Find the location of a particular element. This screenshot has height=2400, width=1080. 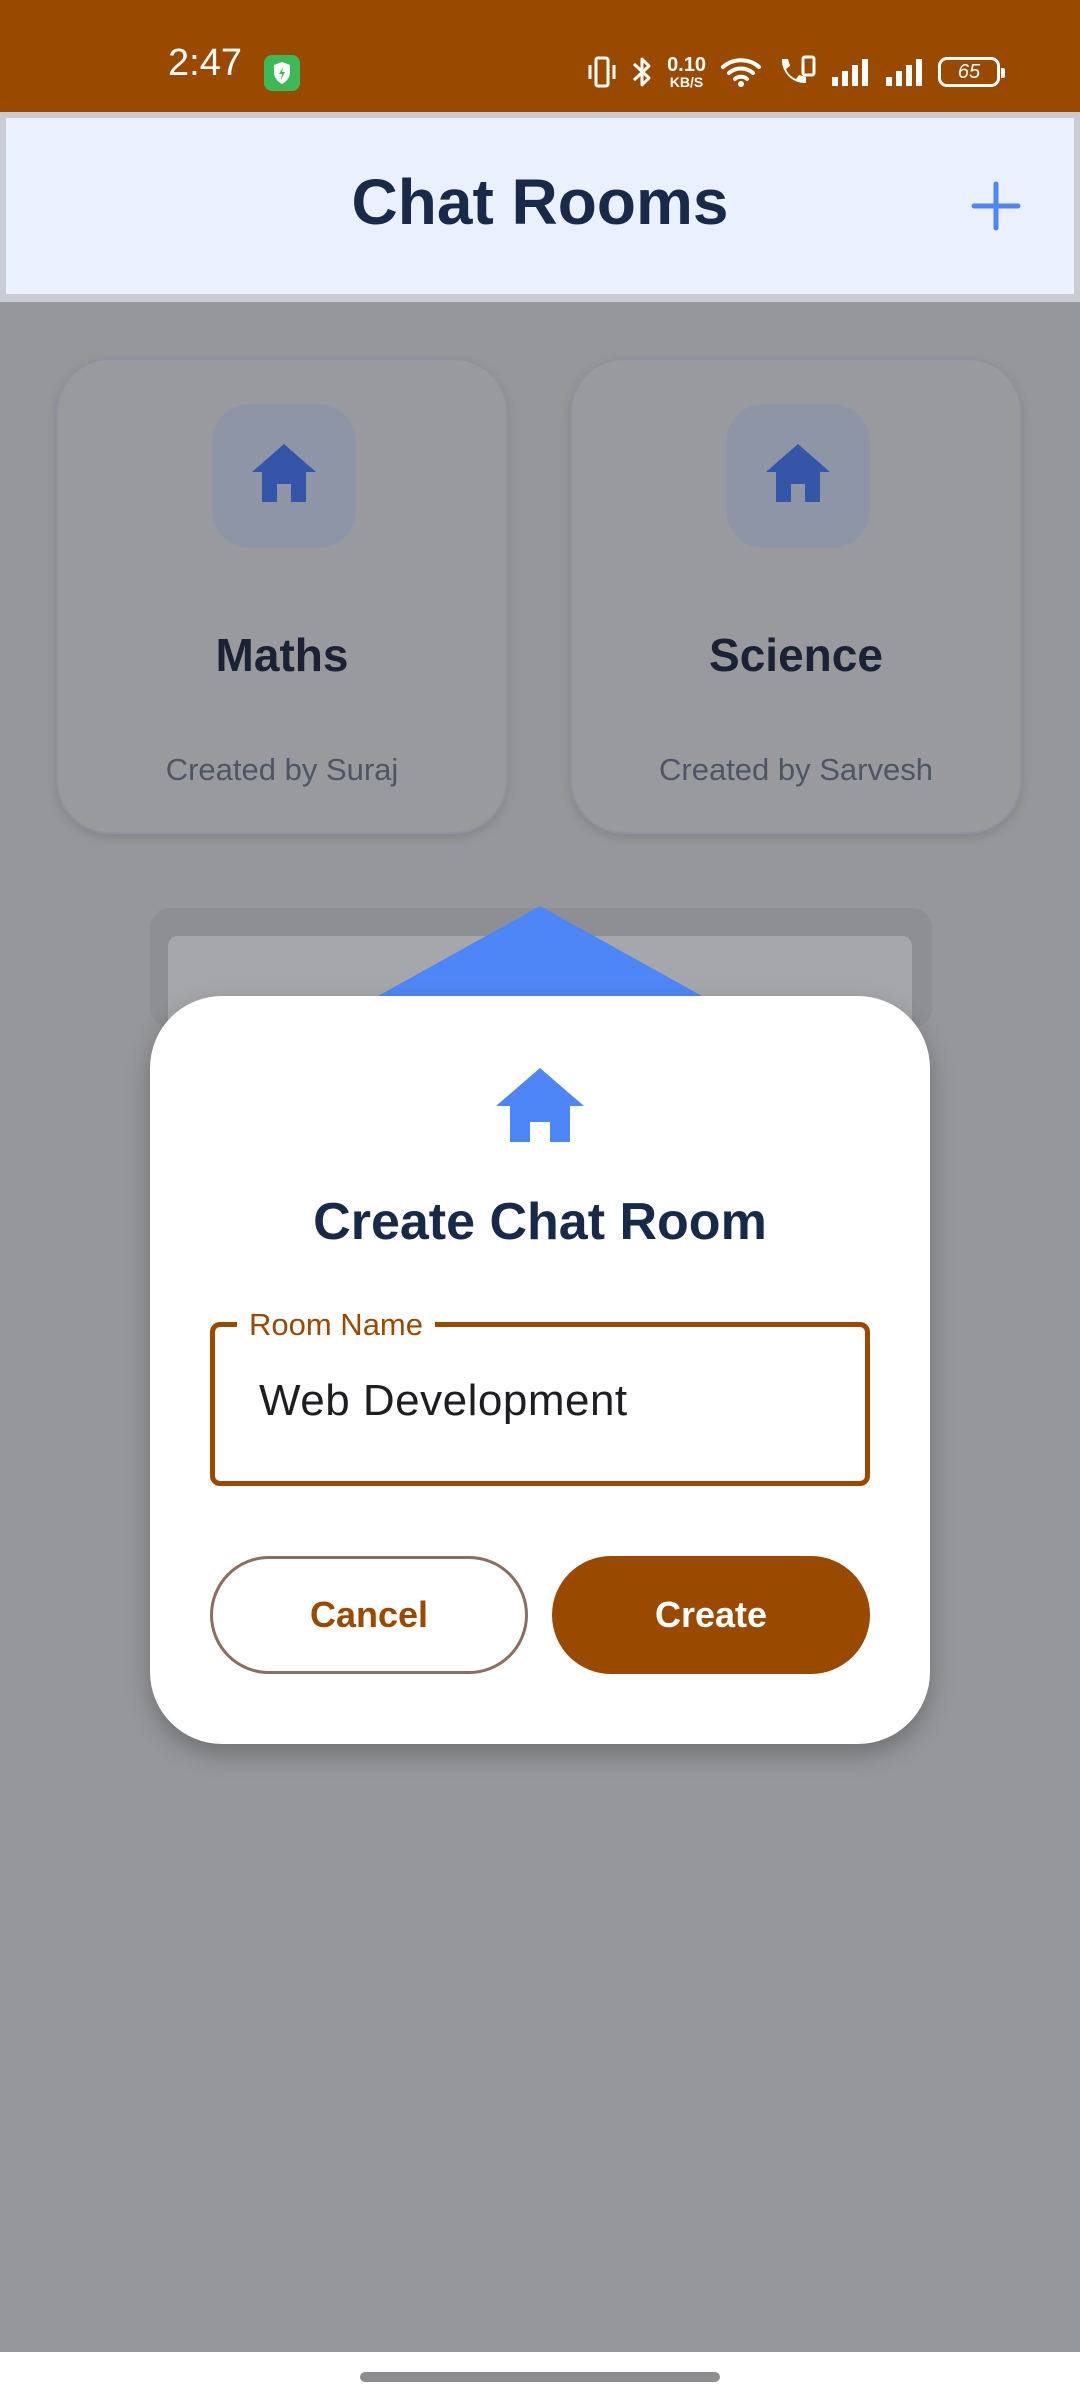

navigation-bar is located at coordinates (540, 2376).